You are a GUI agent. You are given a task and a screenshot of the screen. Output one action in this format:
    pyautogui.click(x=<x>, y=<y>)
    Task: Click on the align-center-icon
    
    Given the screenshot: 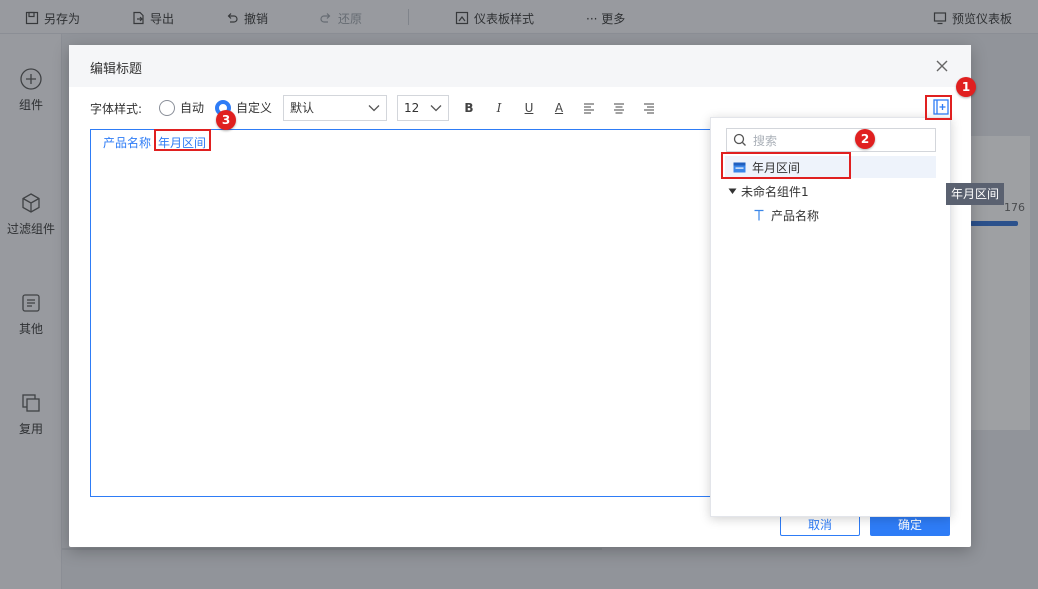 What is the action you would take?
    pyautogui.click(x=619, y=108)
    